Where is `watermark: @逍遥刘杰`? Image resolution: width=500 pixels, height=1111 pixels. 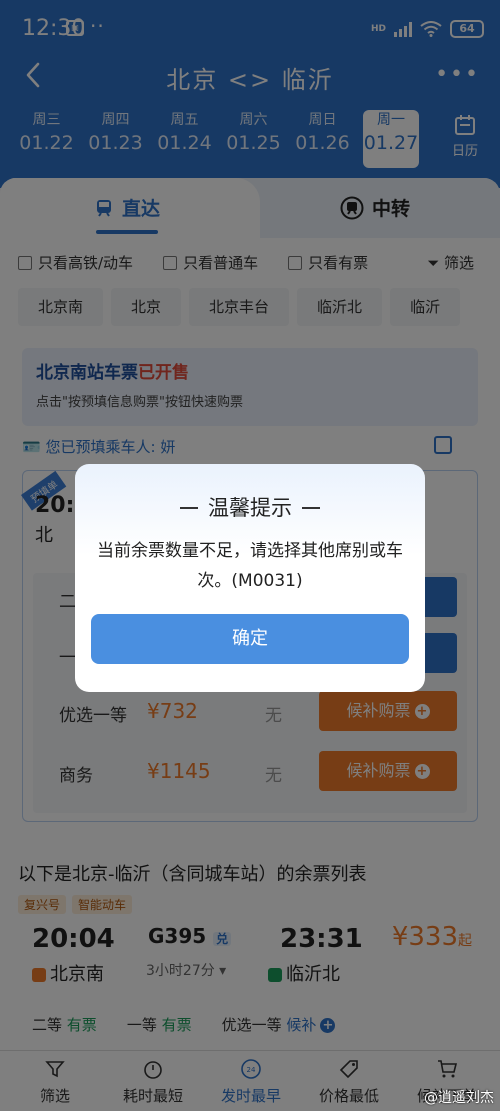 watermark: @逍遥刘杰 is located at coordinates (459, 1098).